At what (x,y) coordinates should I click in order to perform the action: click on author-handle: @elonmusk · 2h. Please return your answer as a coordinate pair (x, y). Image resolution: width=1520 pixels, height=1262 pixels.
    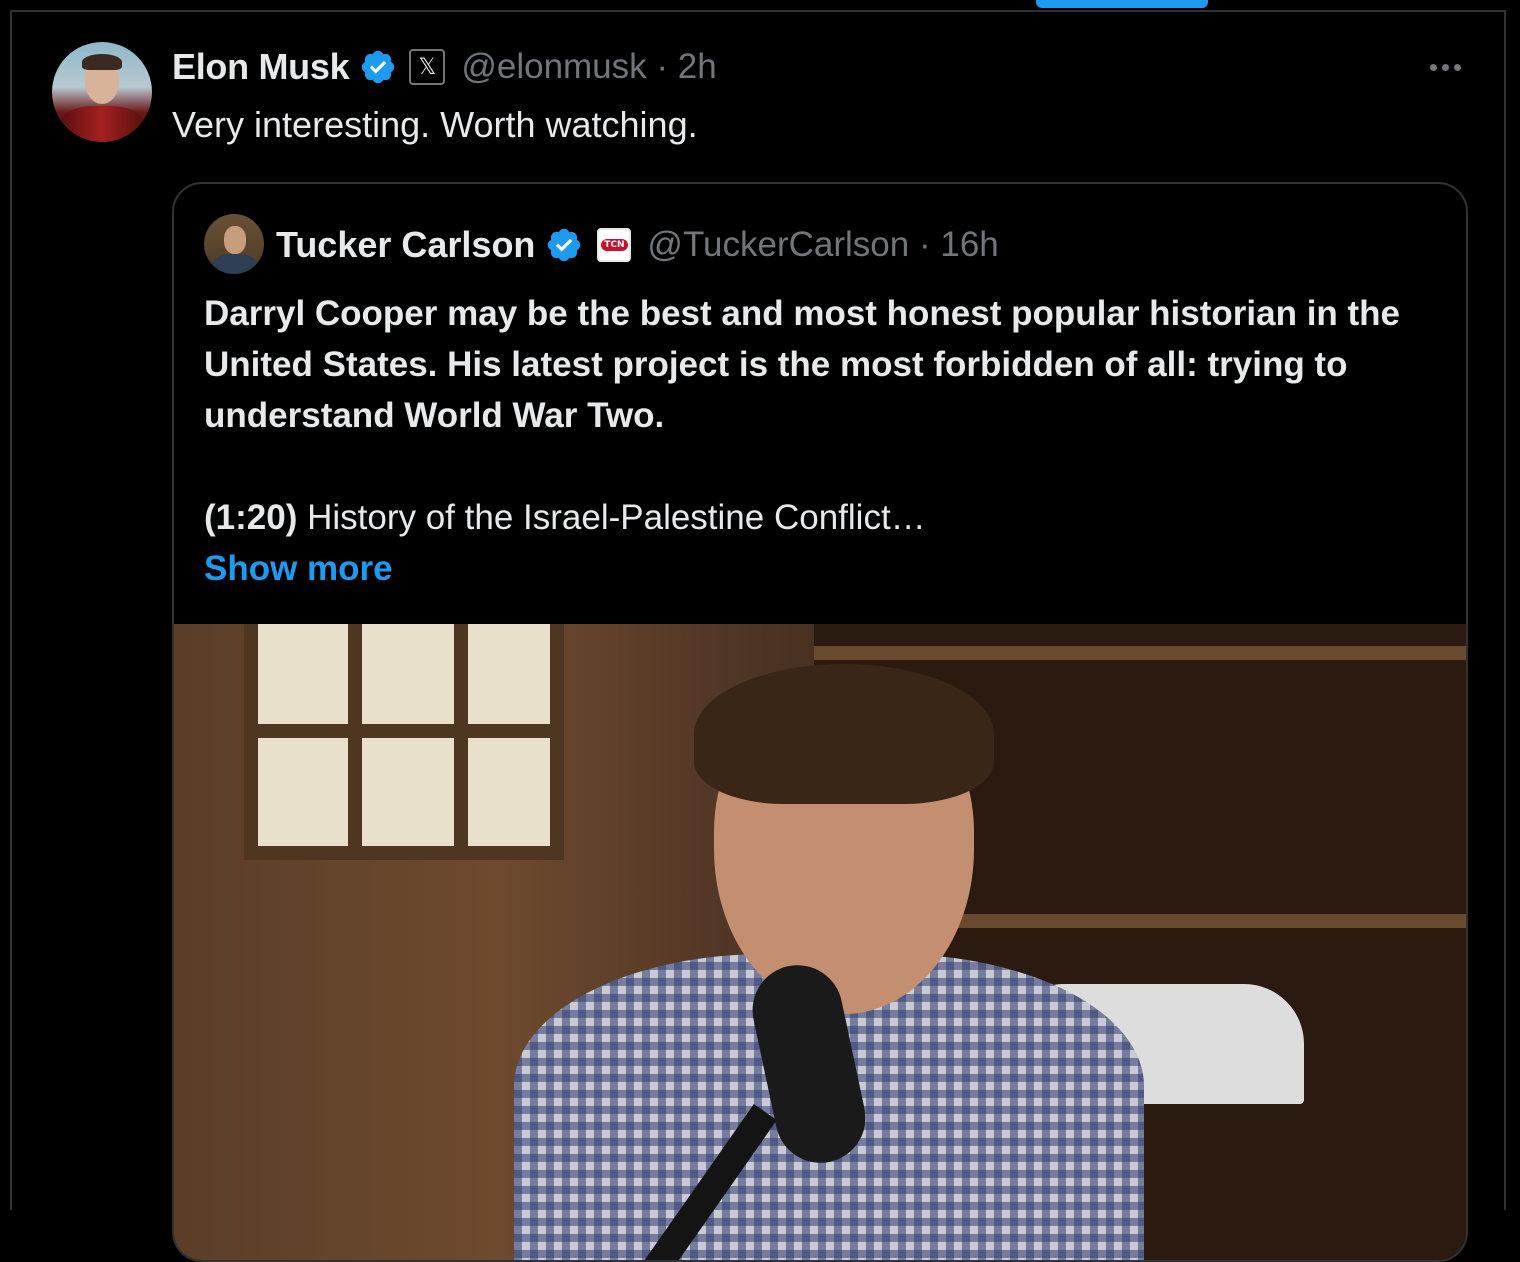
    Looking at the image, I should click on (588, 67).